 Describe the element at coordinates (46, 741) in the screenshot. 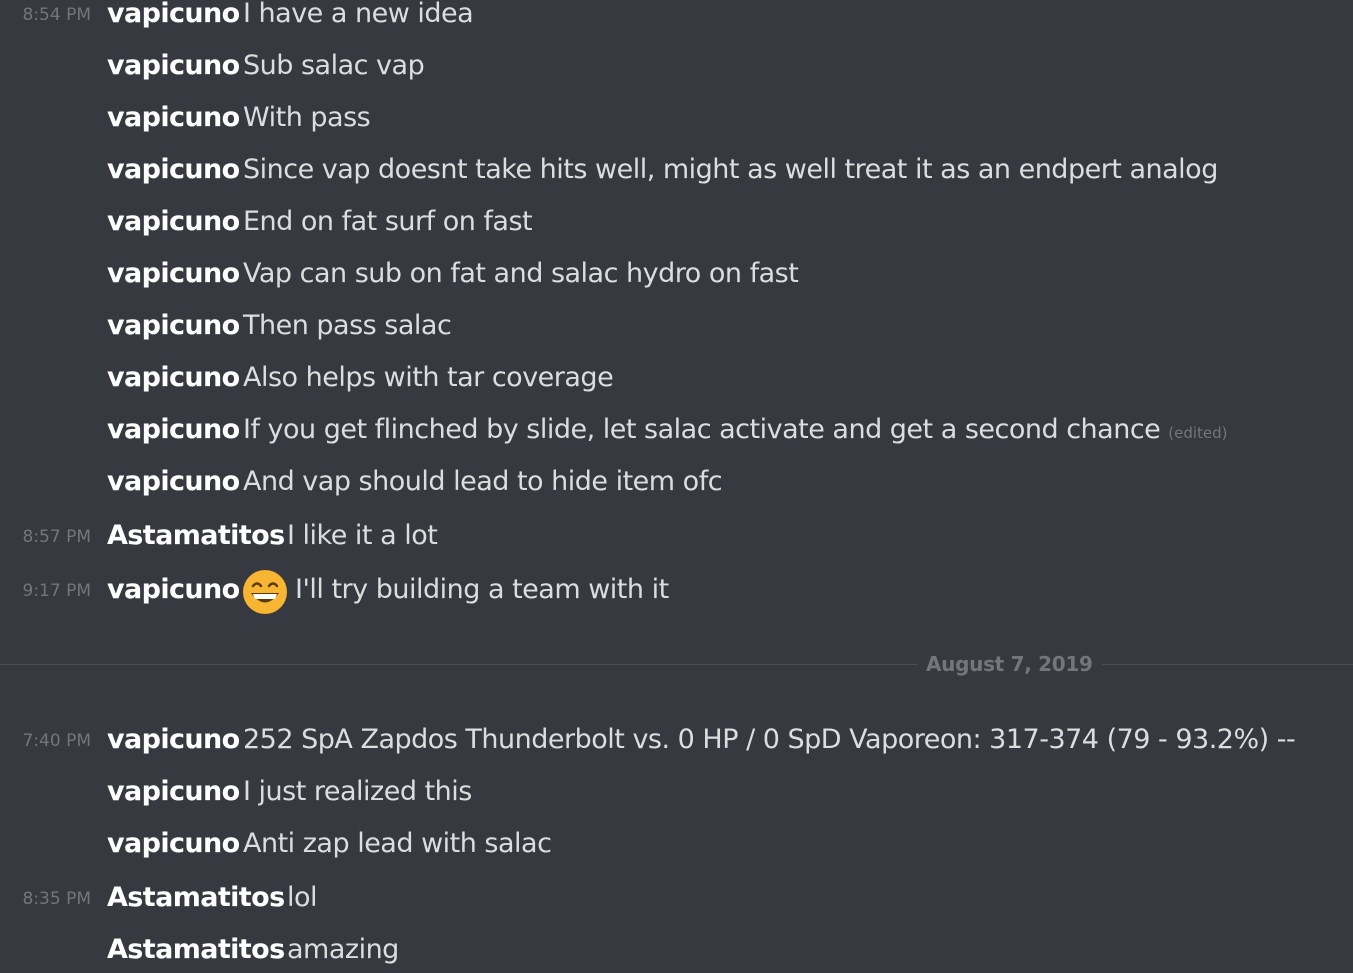

I see `message-timestamp: 7:40 PM` at that location.